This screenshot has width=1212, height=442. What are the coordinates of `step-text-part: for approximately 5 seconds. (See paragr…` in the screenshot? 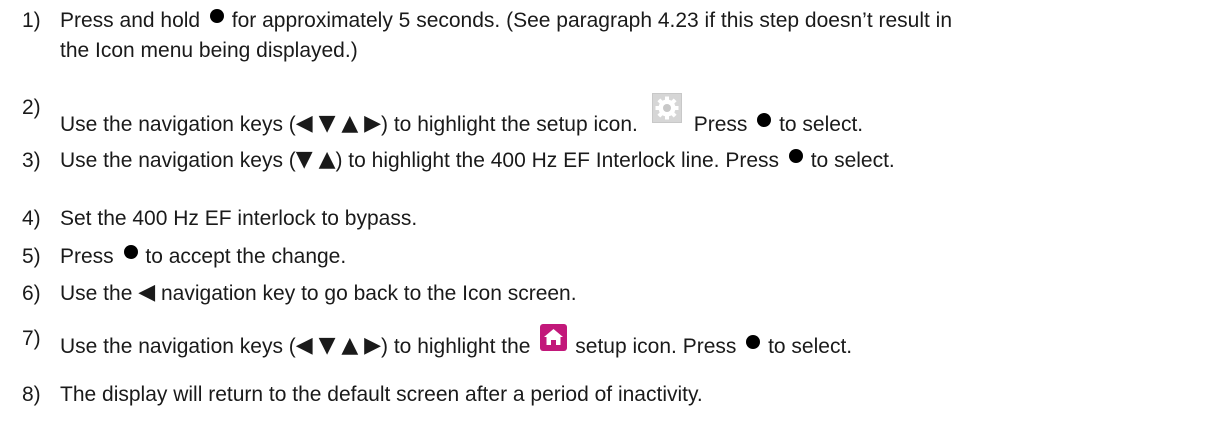 It's located at (592, 20).